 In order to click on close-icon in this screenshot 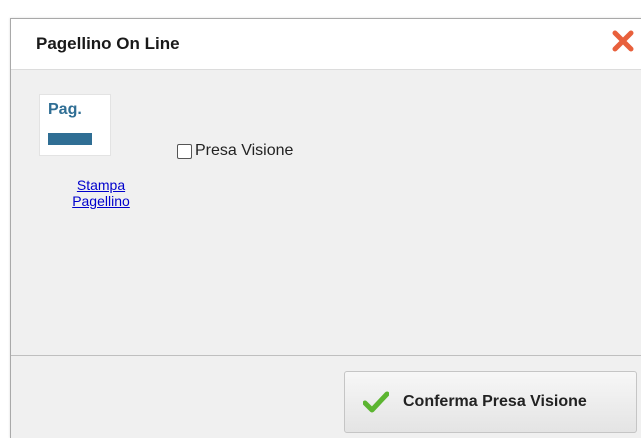, I will do `click(623, 41)`.